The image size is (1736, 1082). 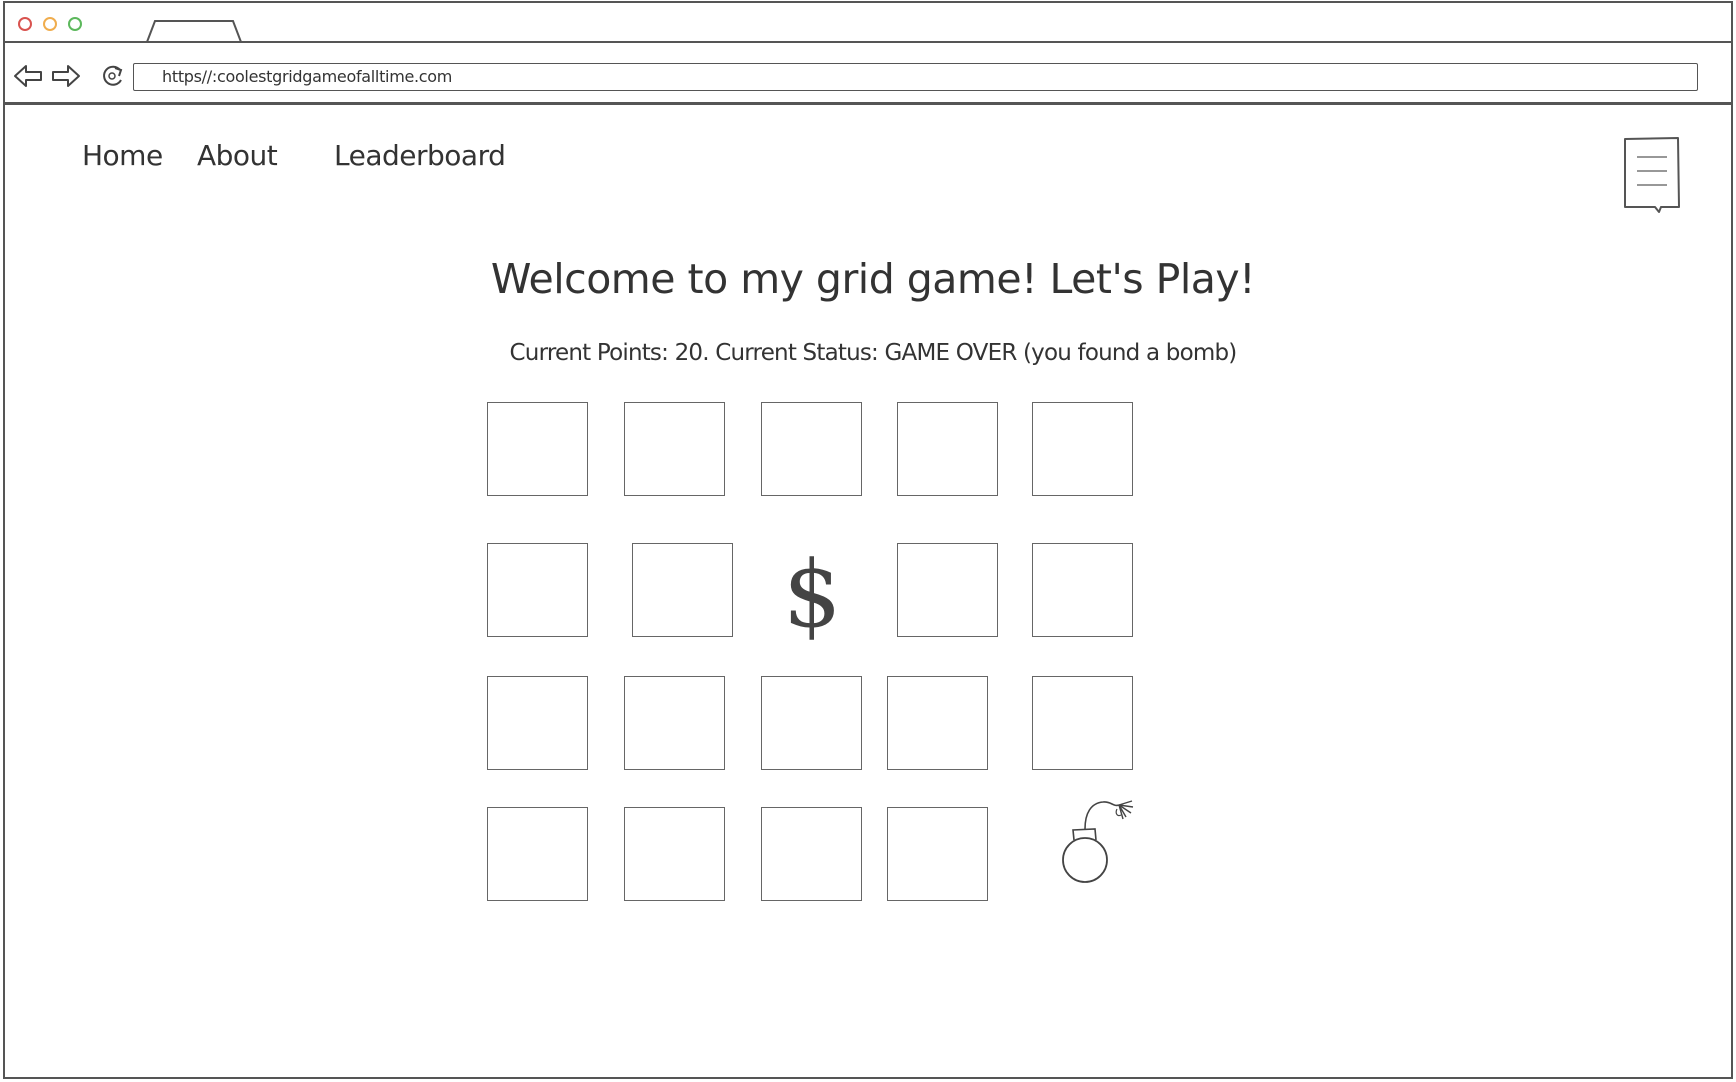 What do you see at coordinates (66, 76) in the screenshot?
I see `forward-arrow-icon` at bounding box center [66, 76].